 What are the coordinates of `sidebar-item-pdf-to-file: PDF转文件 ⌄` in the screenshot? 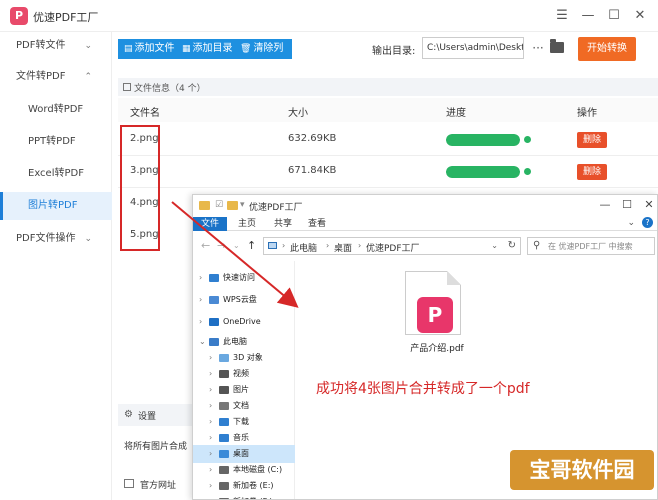 It's located at (56, 46).